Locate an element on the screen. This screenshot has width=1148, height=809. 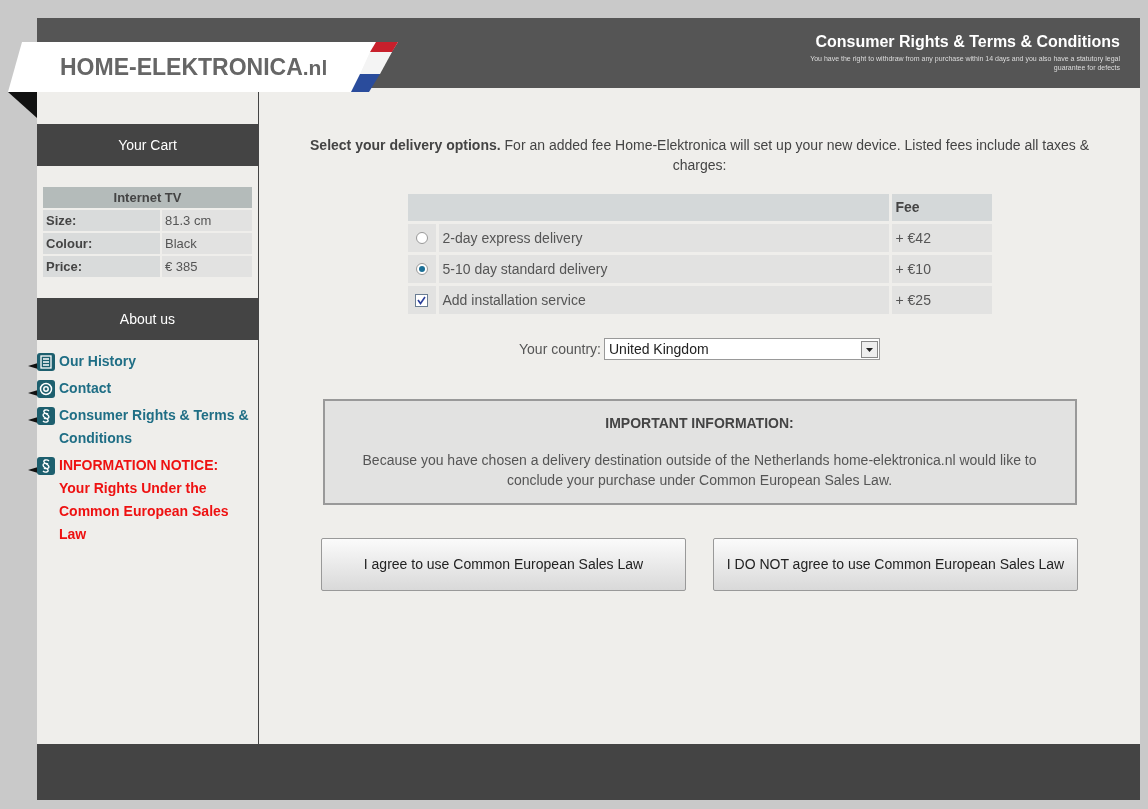
option-label: 5-10 day standard delivery is located at coordinates (663, 269).